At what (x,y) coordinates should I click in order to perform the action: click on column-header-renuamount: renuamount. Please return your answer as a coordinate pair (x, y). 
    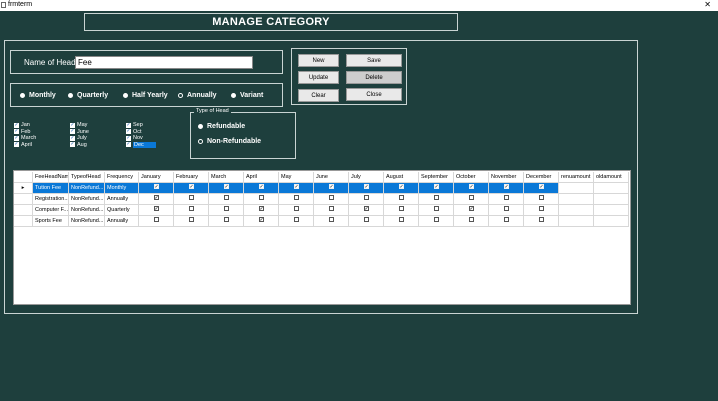
    Looking at the image, I should click on (576, 177).